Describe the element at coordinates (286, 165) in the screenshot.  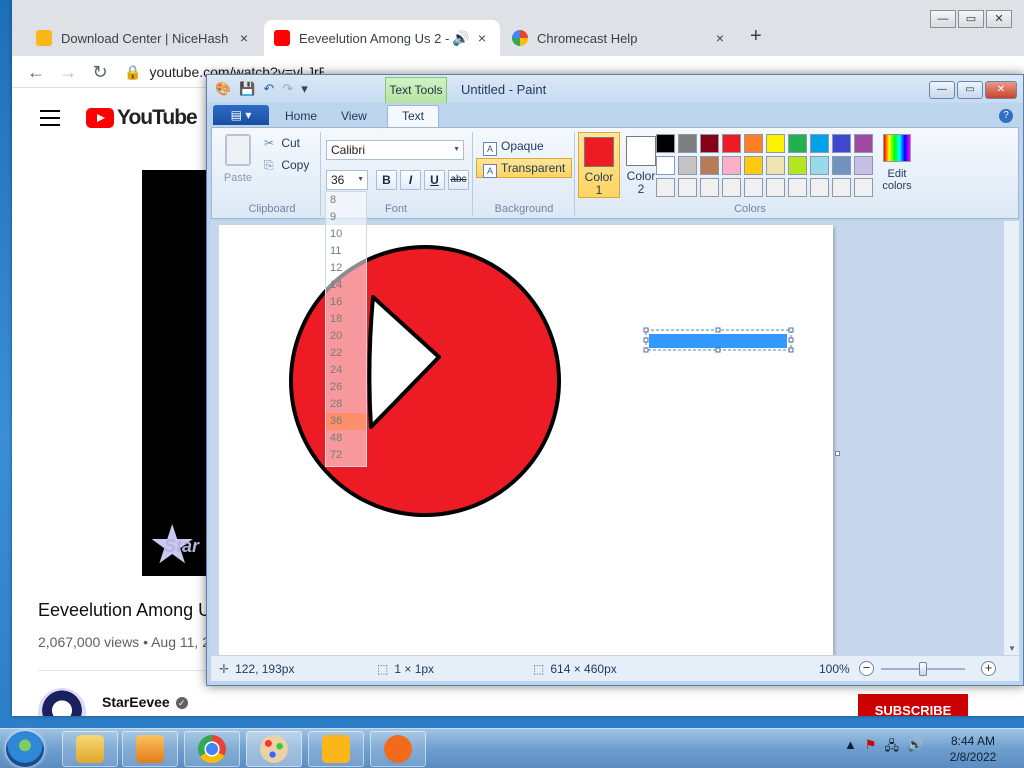
I see `copy-button: ⎘ Copy` at that location.